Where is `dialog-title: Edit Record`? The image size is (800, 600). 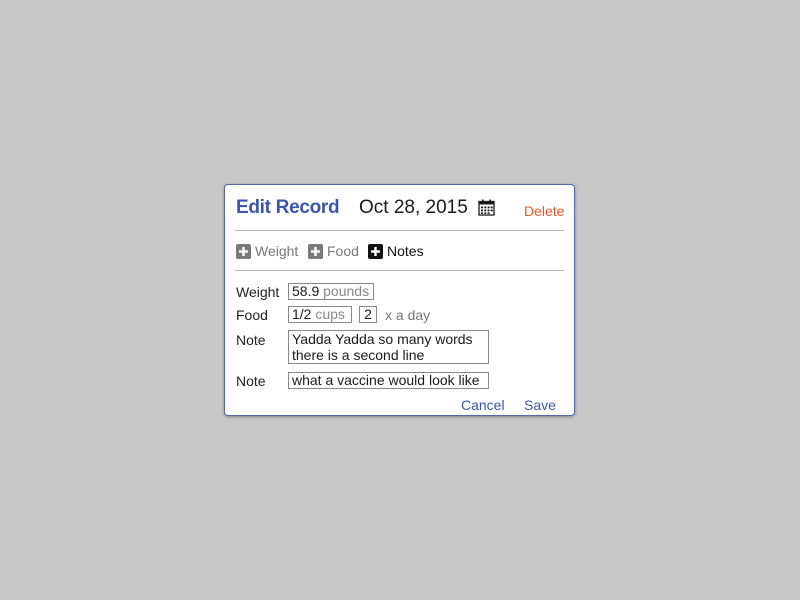 dialog-title: Edit Record is located at coordinates (288, 207).